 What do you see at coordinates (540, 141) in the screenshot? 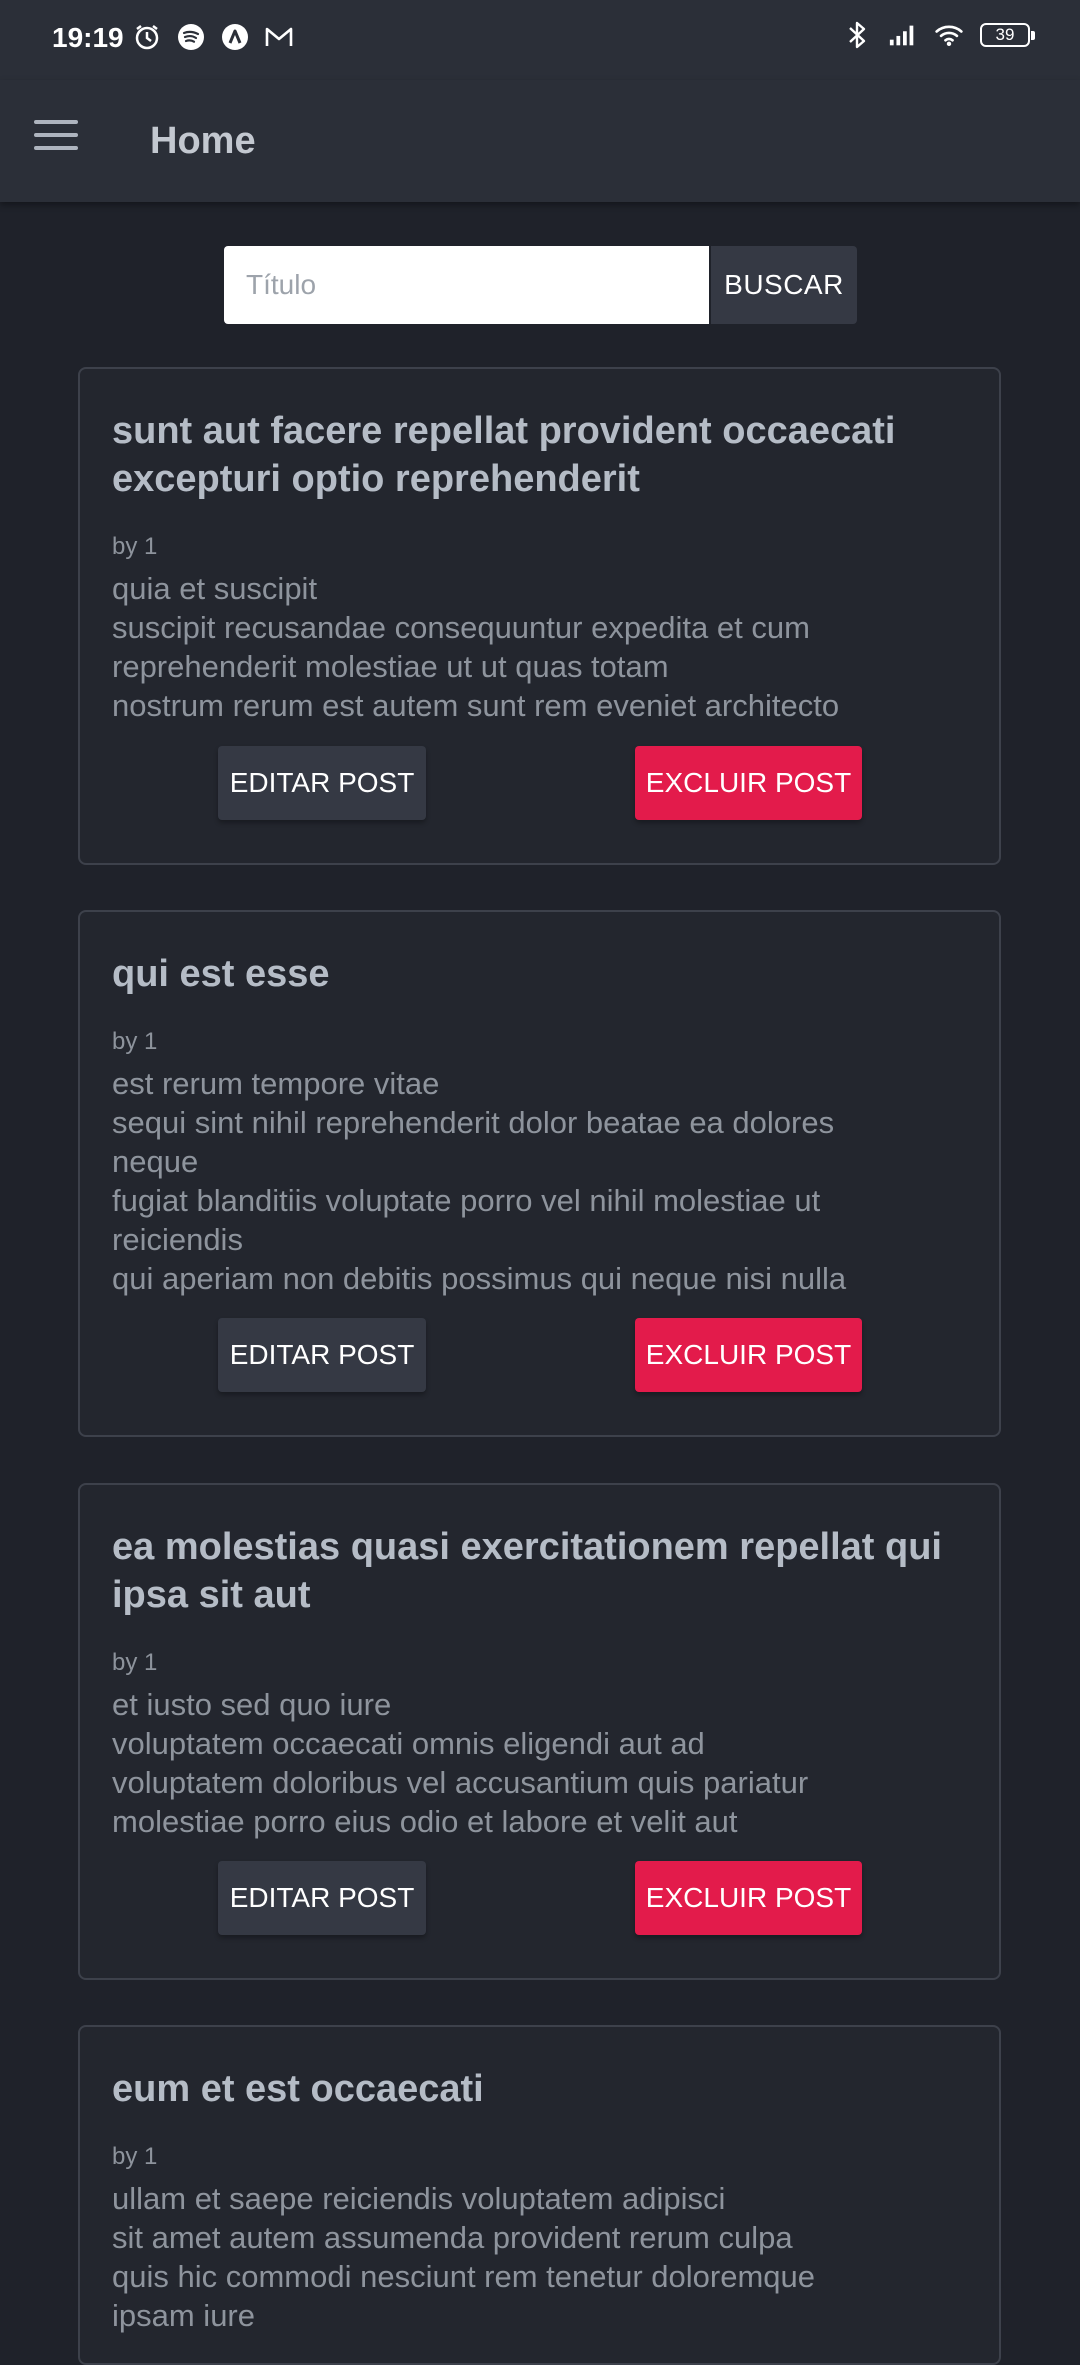
I see `app-bar: Home` at bounding box center [540, 141].